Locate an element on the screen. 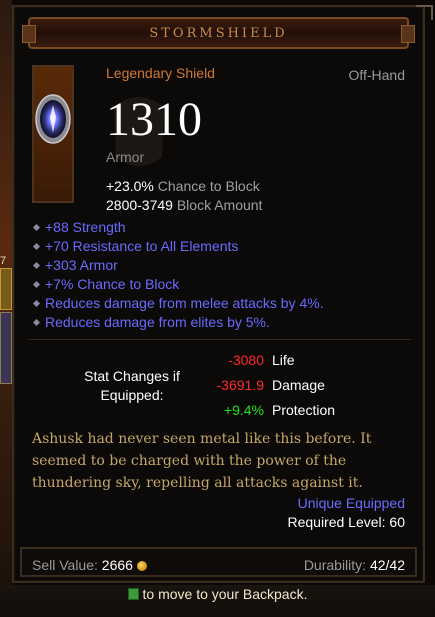  stat-changes-label: Stat Changes if Equipped: is located at coordinates (132, 385).